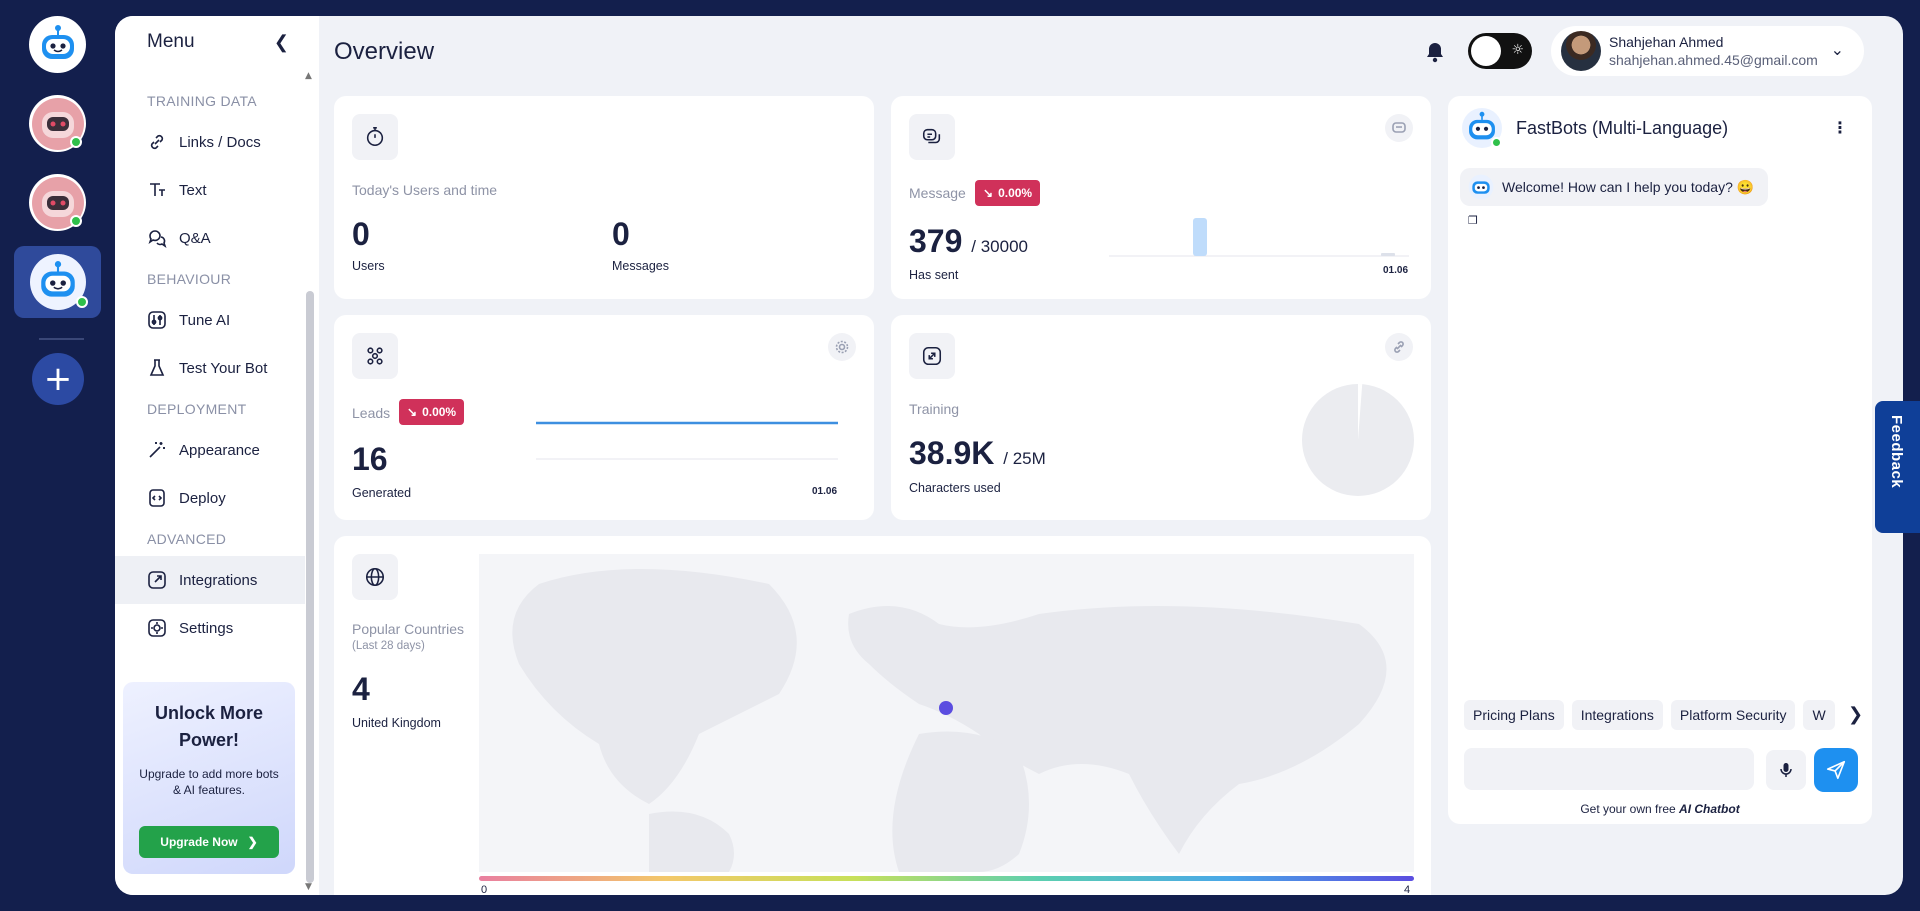 The width and height of the screenshot is (1920, 911). What do you see at coordinates (1897, 467) in the screenshot?
I see `feedback-tab: Feedback` at bounding box center [1897, 467].